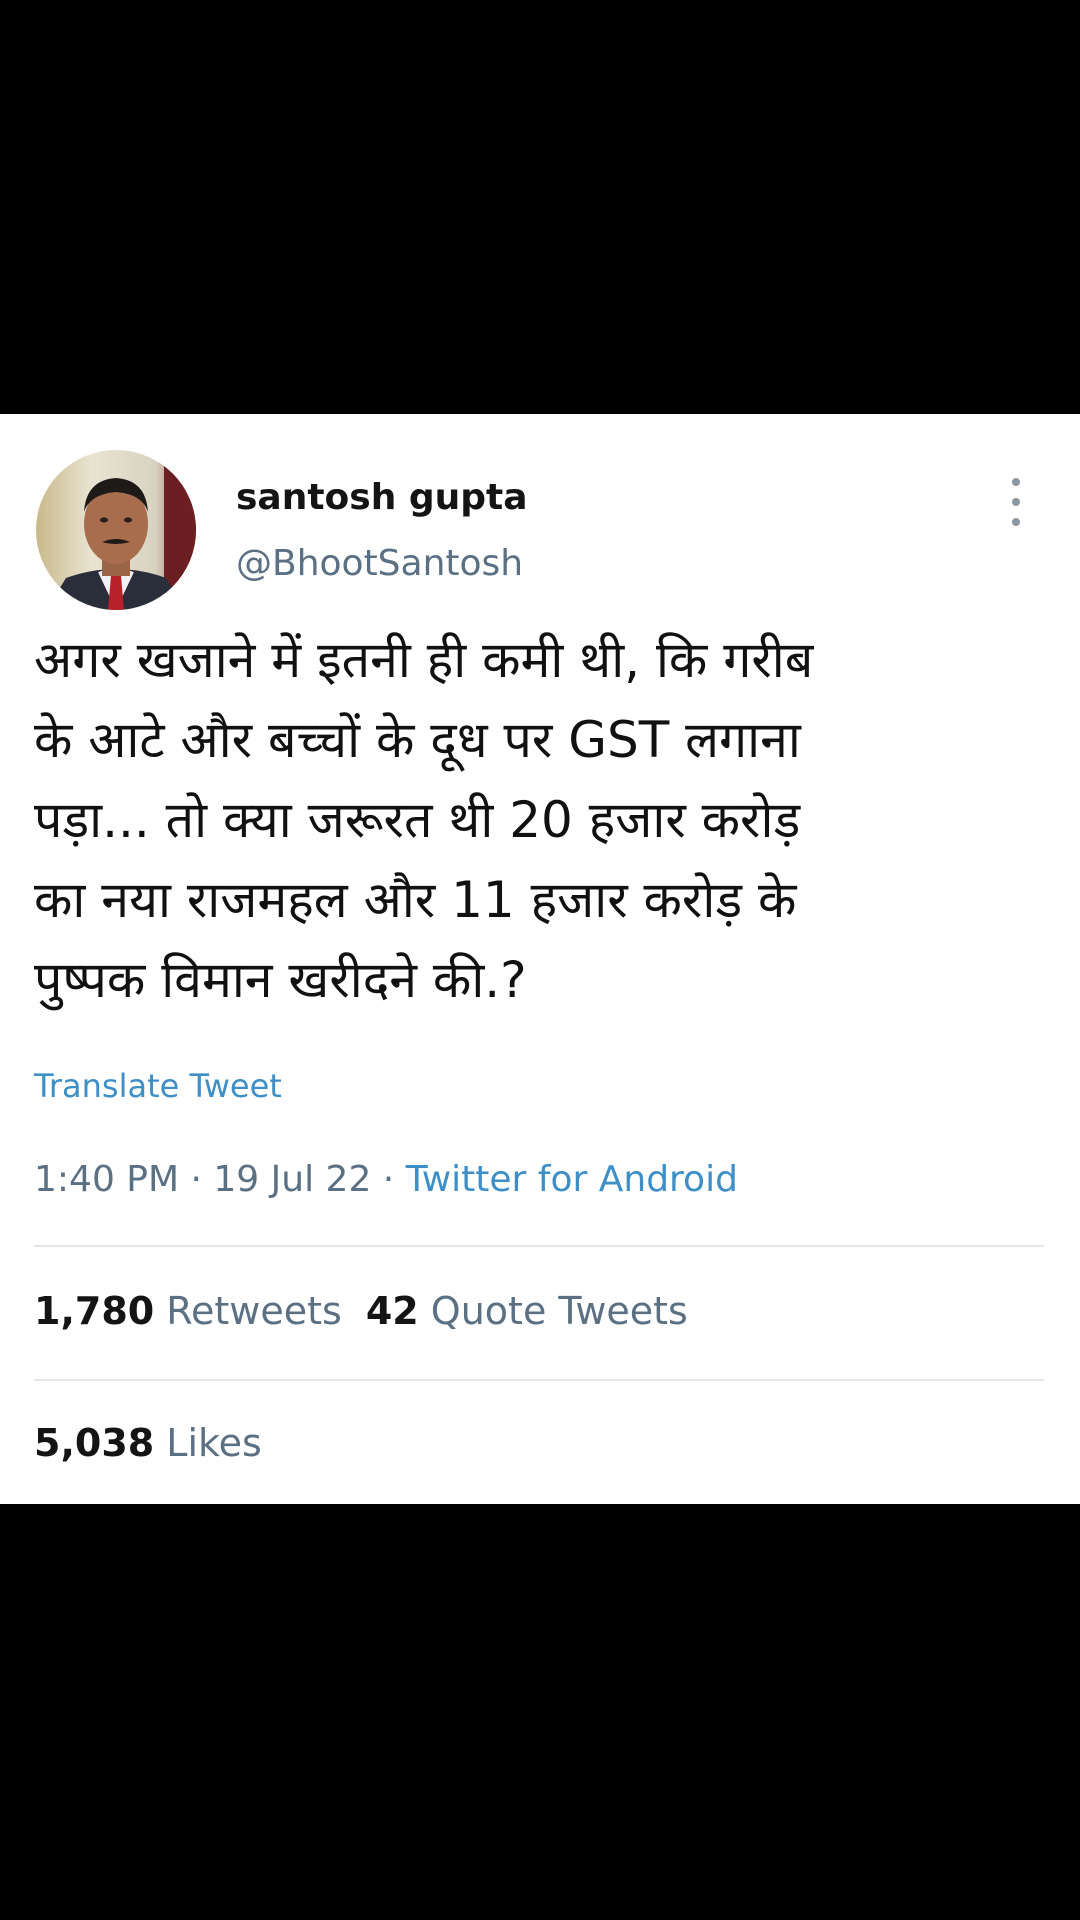 The height and width of the screenshot is (1920, 1080). What do you see at coordinates (379, 564) in the screenshot?
I see `user-handle: @BhootSantosh` at bounding box center [379, 564].